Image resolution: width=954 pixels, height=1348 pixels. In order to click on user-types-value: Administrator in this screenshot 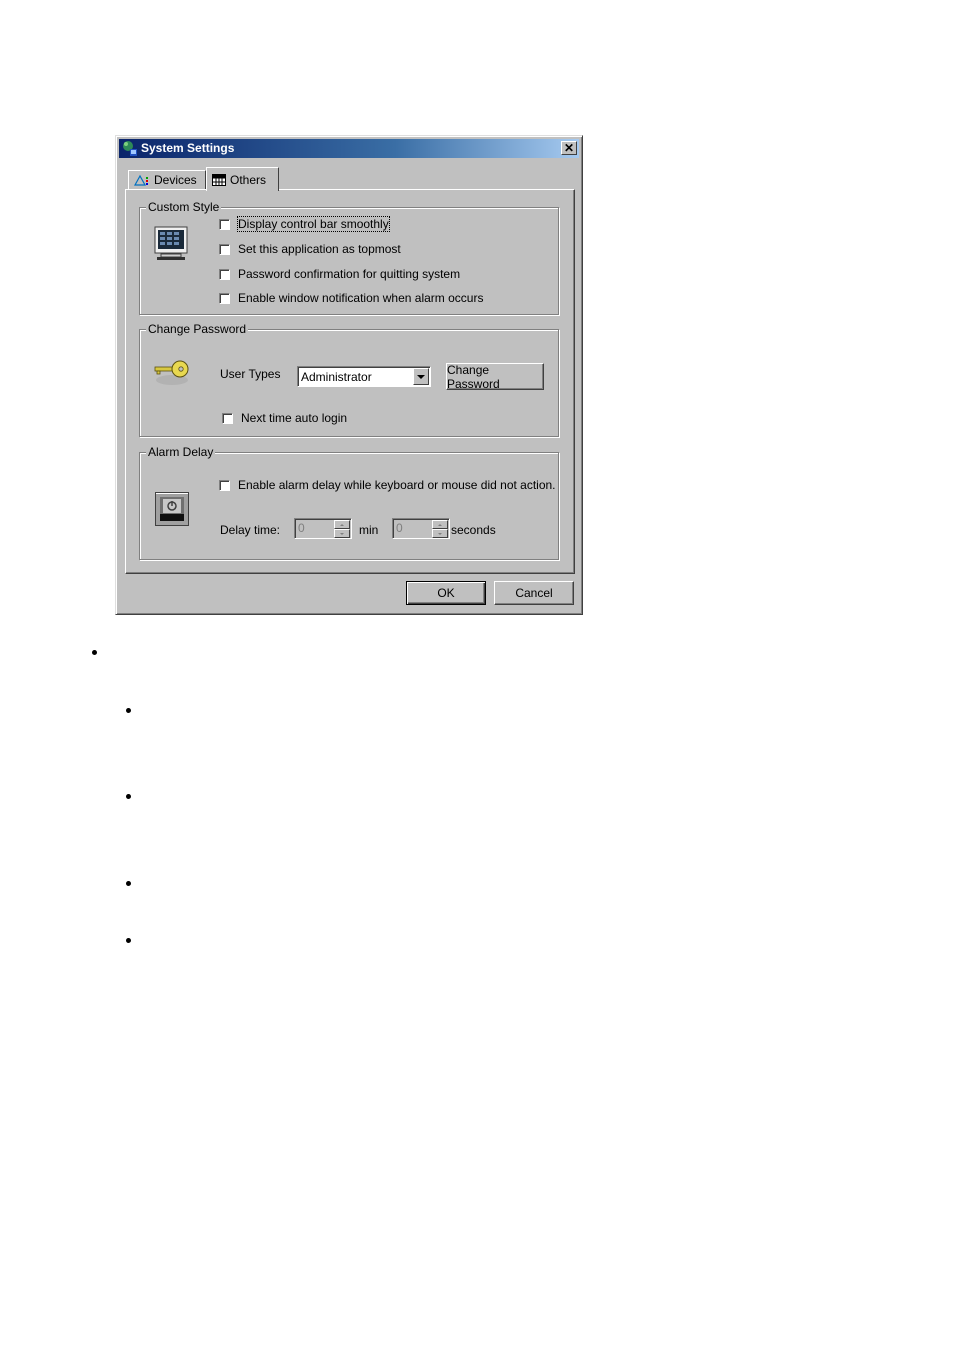, I will do `click(336, 377)`.